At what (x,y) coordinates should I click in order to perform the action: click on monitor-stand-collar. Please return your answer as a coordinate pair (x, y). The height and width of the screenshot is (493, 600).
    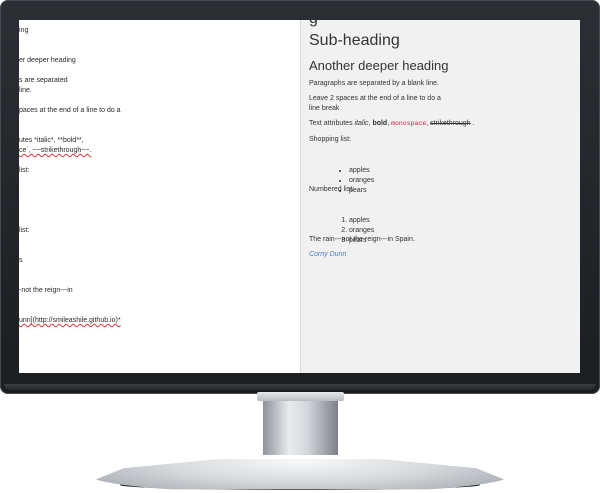
    Looking at the image, I should click on (300, 396).